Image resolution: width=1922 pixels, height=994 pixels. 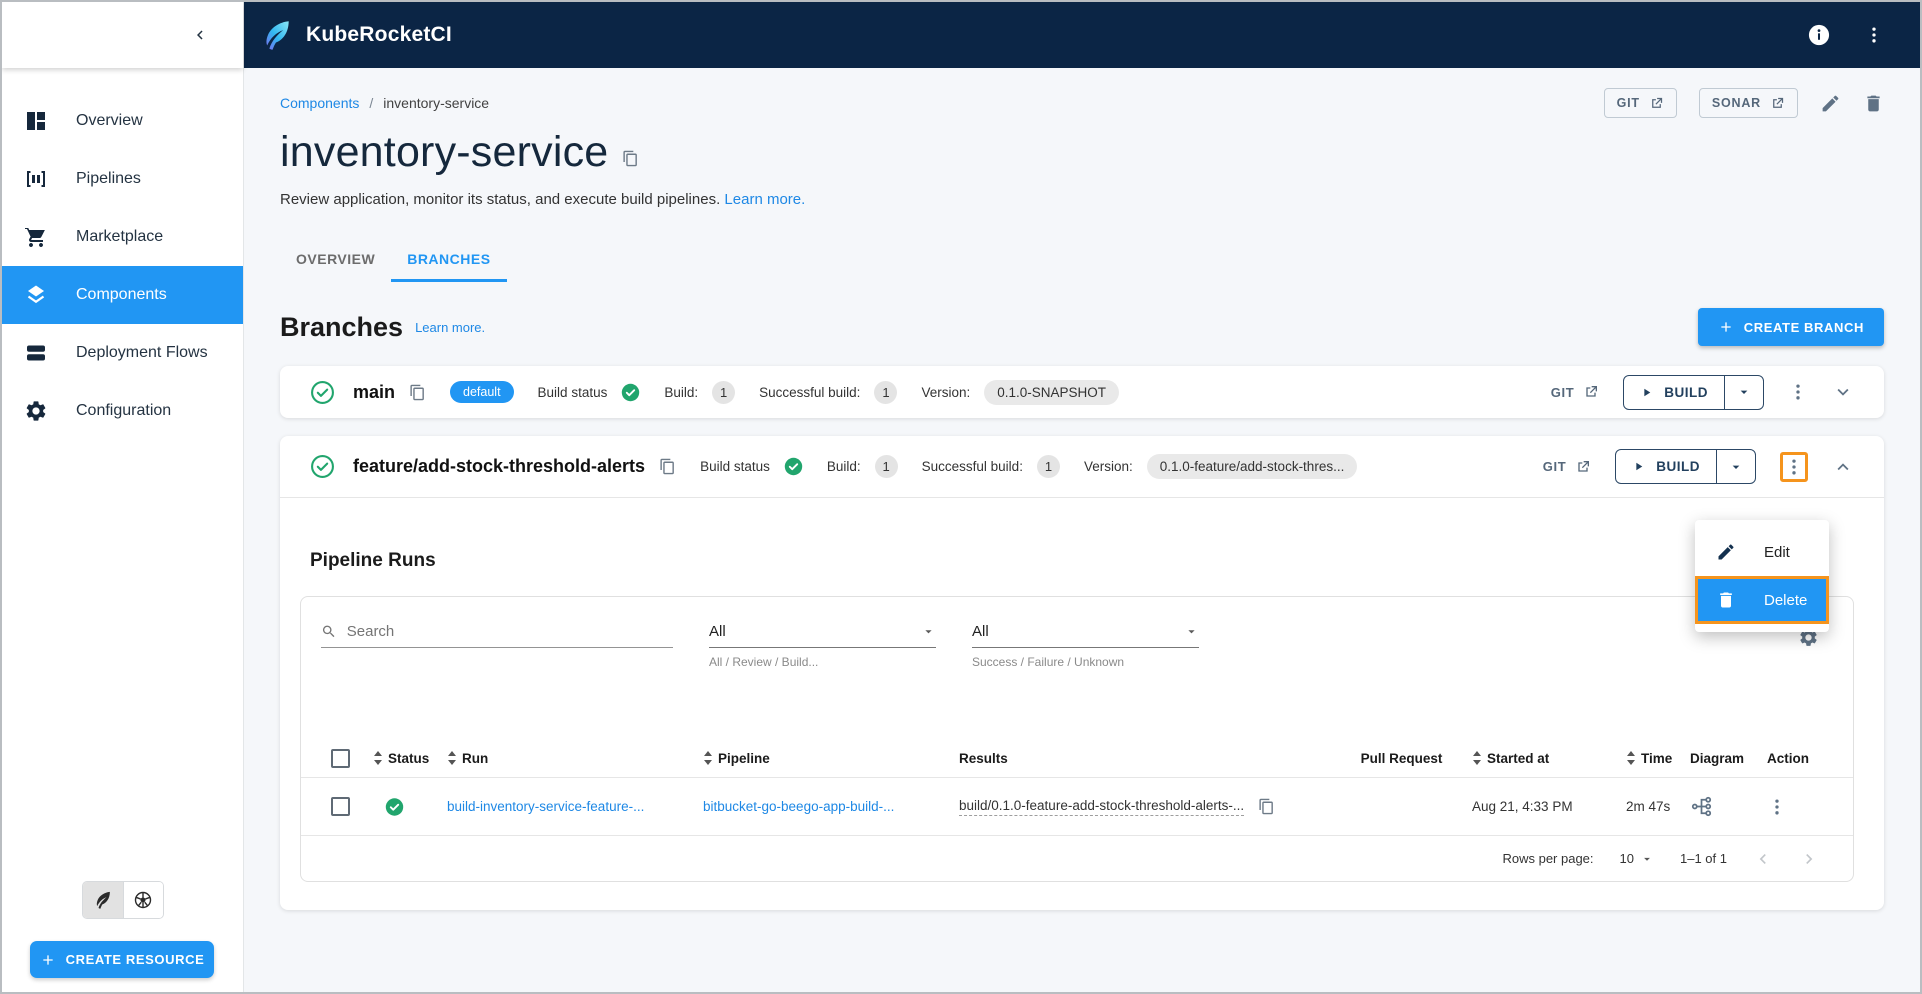 What do you see at coordinates (1843, 392) in the screenshot?
I see `expand-branch-chevron-down-icon` at bounding box center [1843, 392].